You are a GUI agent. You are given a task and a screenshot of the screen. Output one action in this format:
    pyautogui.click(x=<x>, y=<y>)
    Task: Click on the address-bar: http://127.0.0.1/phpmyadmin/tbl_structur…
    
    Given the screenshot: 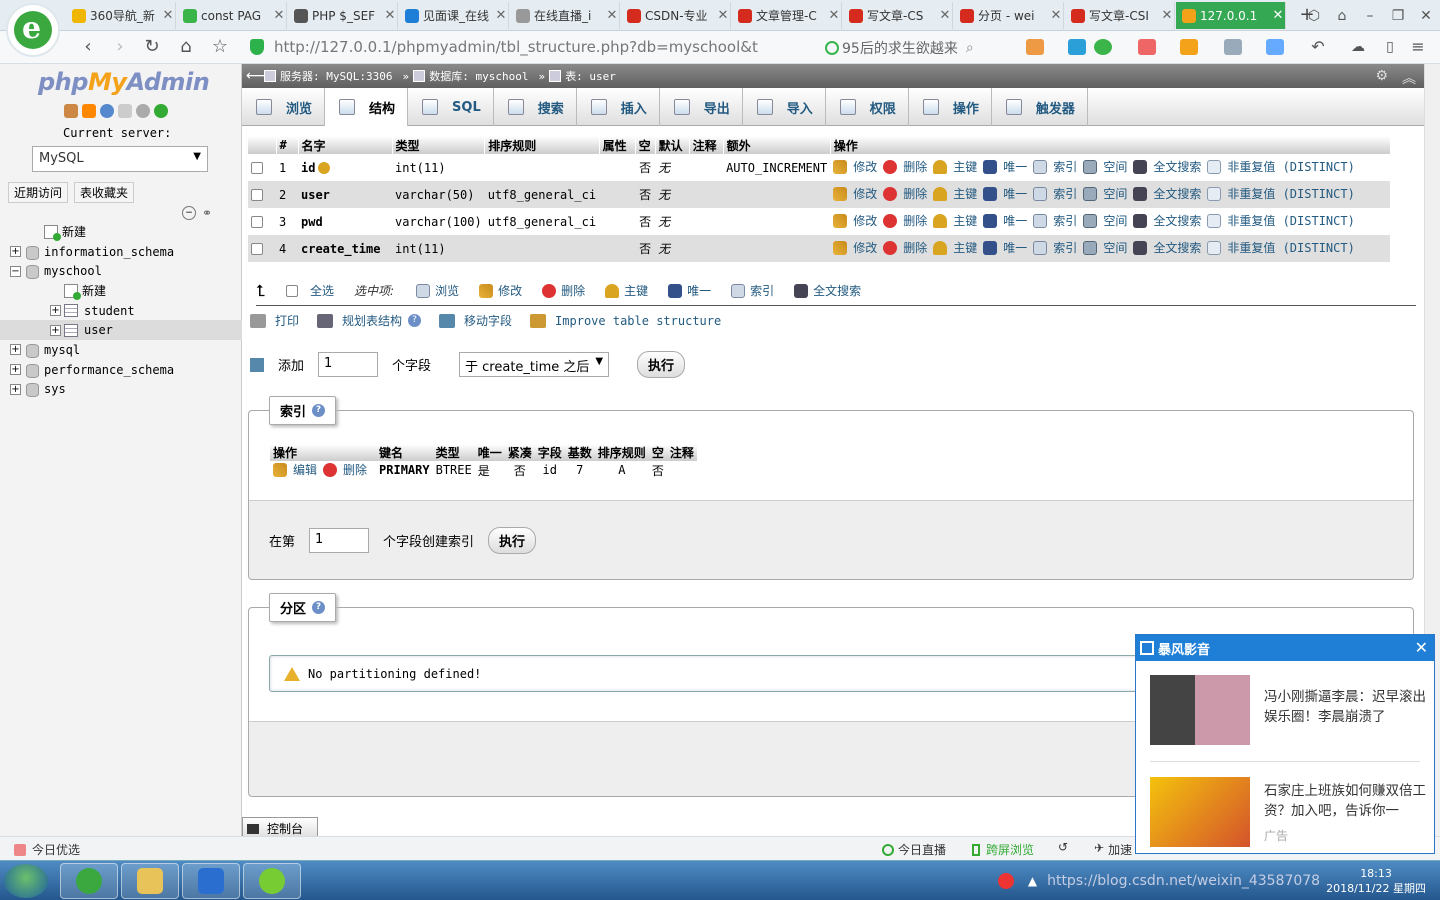 What is the action you would take?
    pyautogui.click(x=535, y=47)
    